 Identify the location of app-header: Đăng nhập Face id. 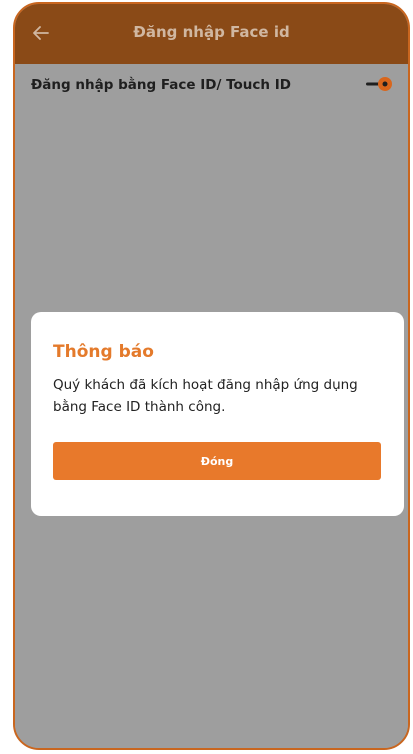
(211, 34).